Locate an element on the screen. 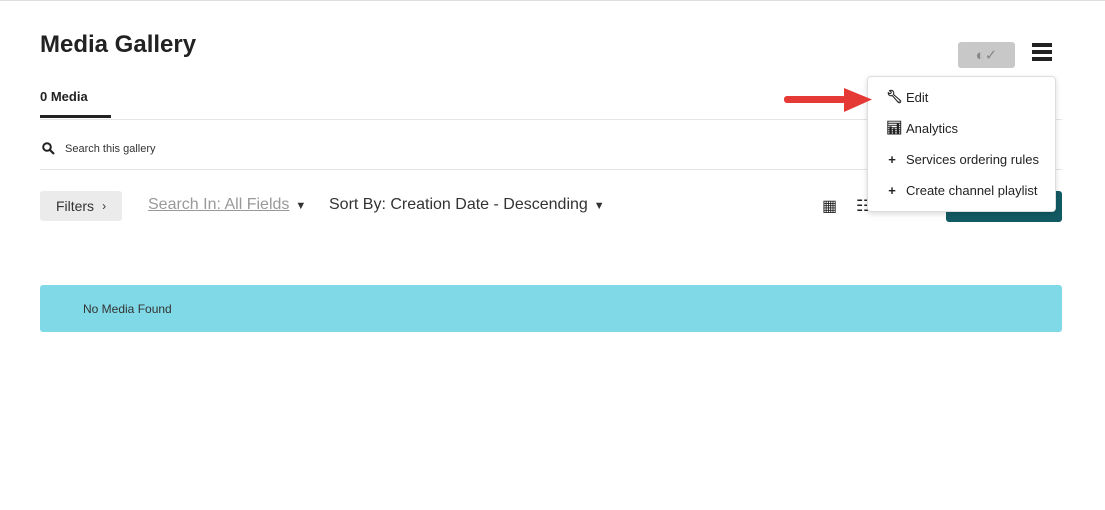 The width and height of the screenshot is (1105, 510). menu-item-label: Analytics is located at coordinates (932, 128).